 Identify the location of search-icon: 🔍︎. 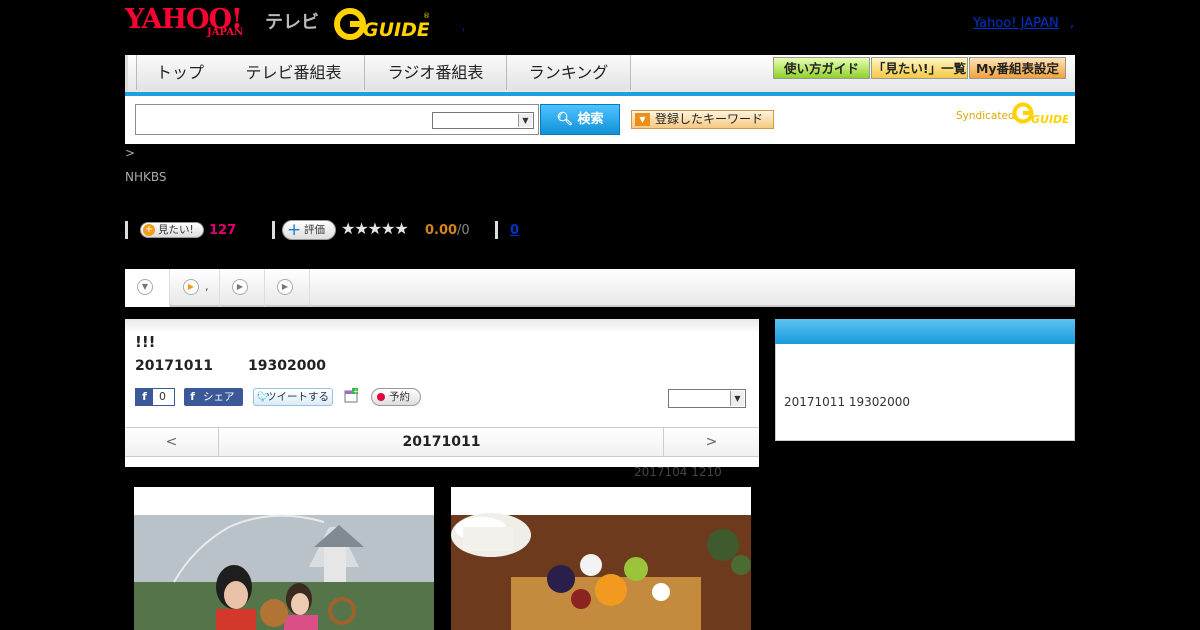
(564, 119).